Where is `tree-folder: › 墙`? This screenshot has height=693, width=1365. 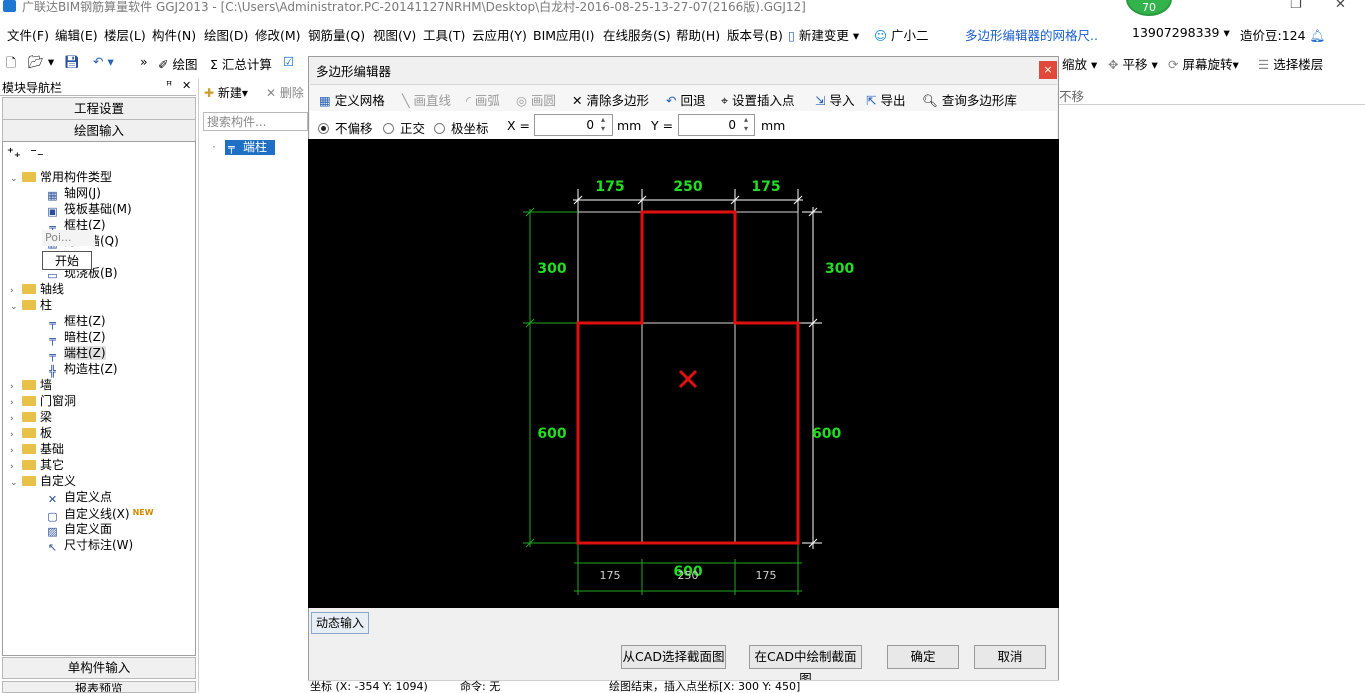
tree-folder: › 墙 is located at coordinates (31, 385).